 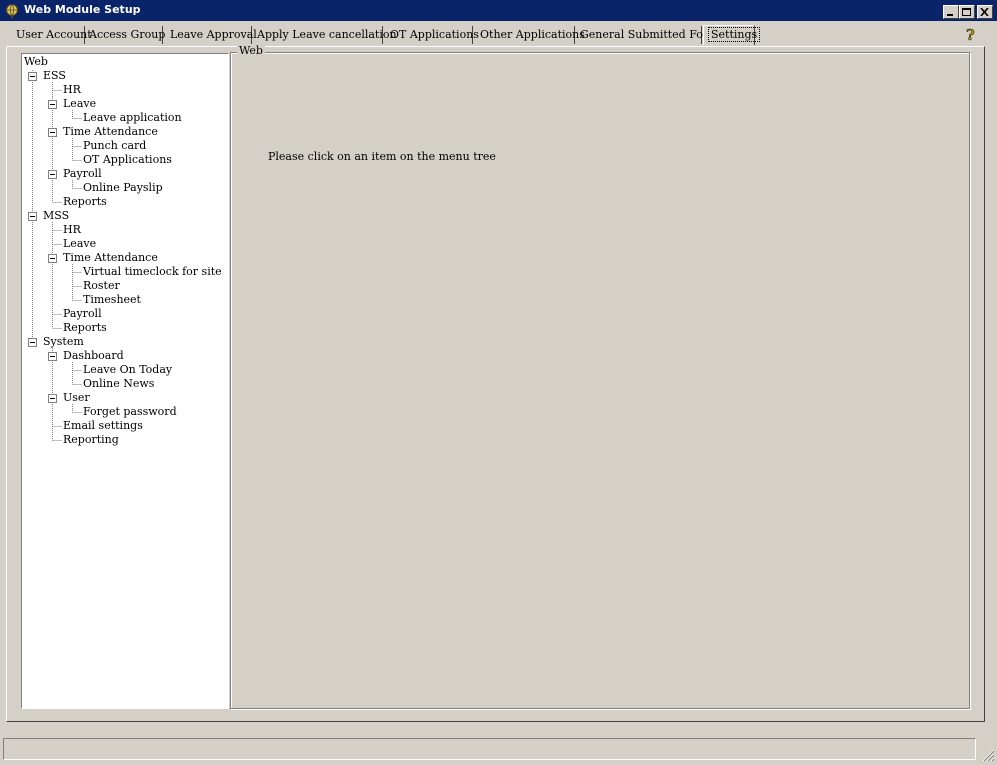 What do you see at coordinates (112, 300) in the screenshot?
I see `tree-item-timesheet: Timesheet` at bounding box center [112, 300].